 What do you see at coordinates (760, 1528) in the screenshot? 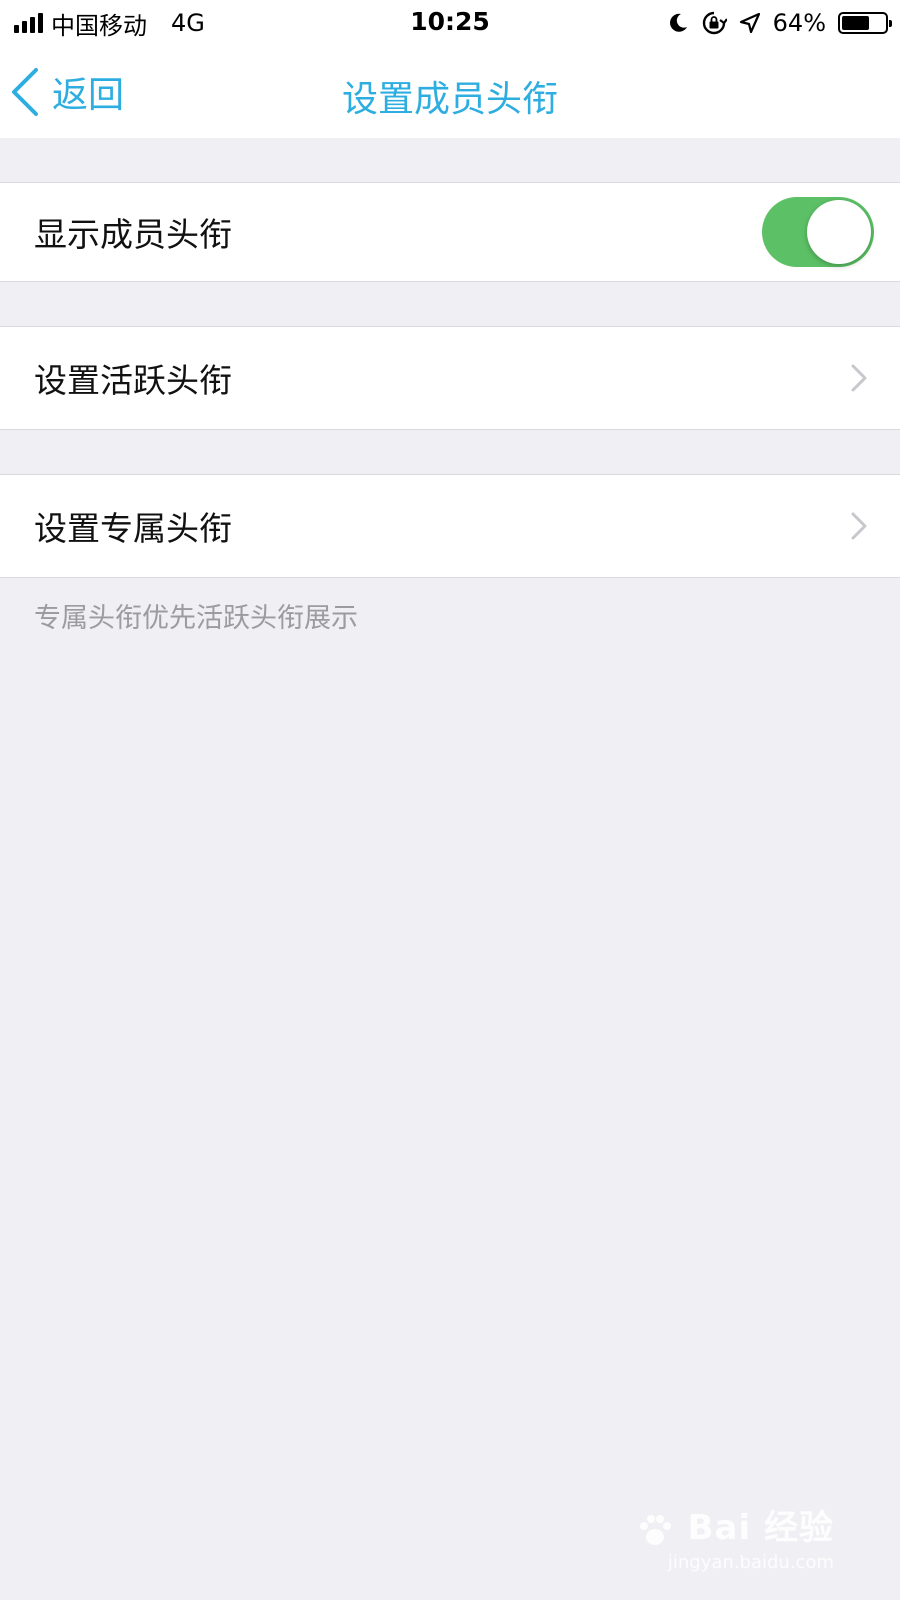
I see `watermark-brand-text: Bai 经验` at bounding box center [760, 1528].